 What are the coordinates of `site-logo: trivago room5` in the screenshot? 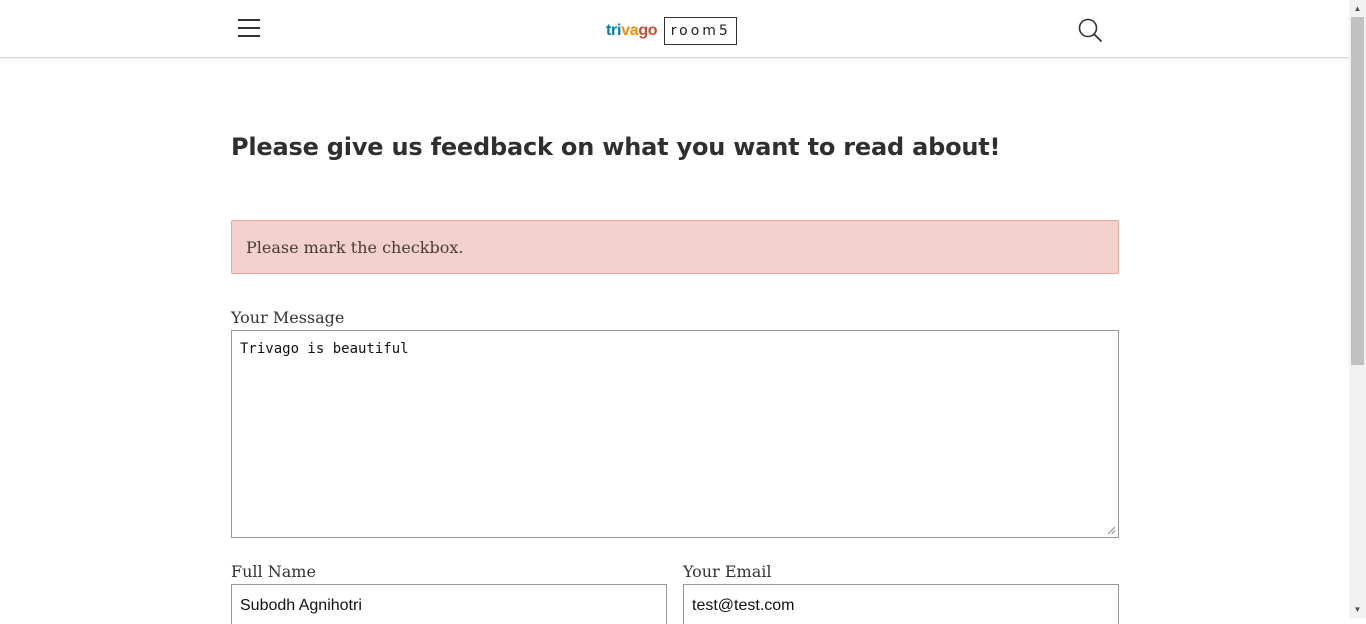 It's located at (672, 31).